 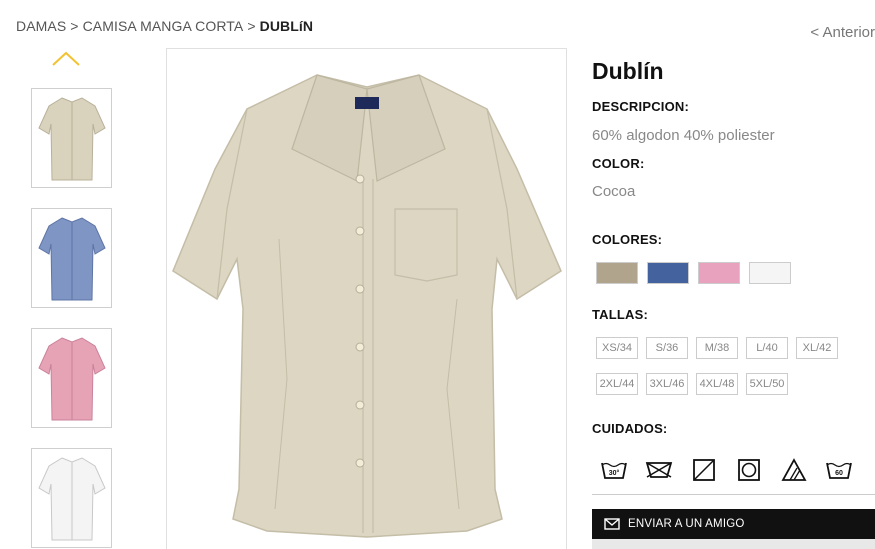 I want to click on previous-link: < Anterior, so click(x=842, y=32).